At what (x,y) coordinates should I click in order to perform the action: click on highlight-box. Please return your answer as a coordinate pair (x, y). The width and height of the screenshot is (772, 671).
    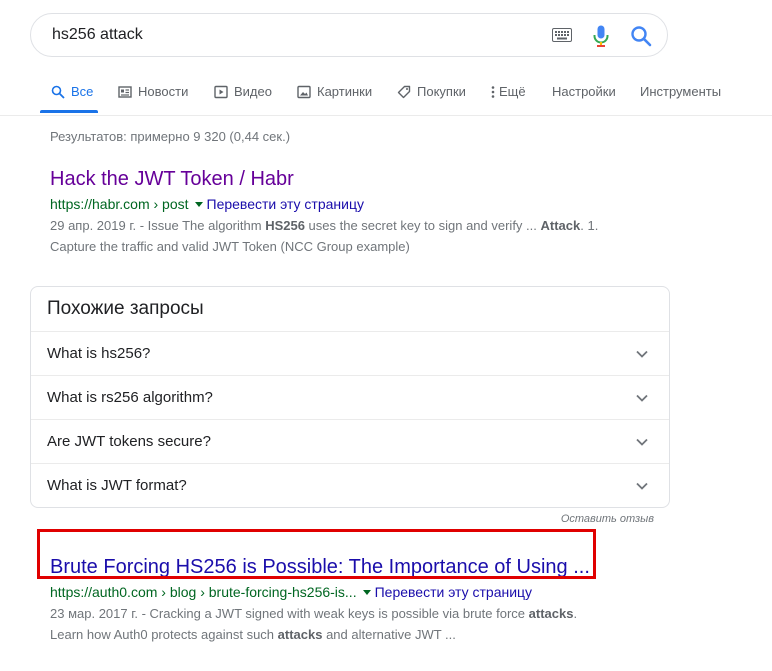
    Looking at the image, I should click on (316, 554).